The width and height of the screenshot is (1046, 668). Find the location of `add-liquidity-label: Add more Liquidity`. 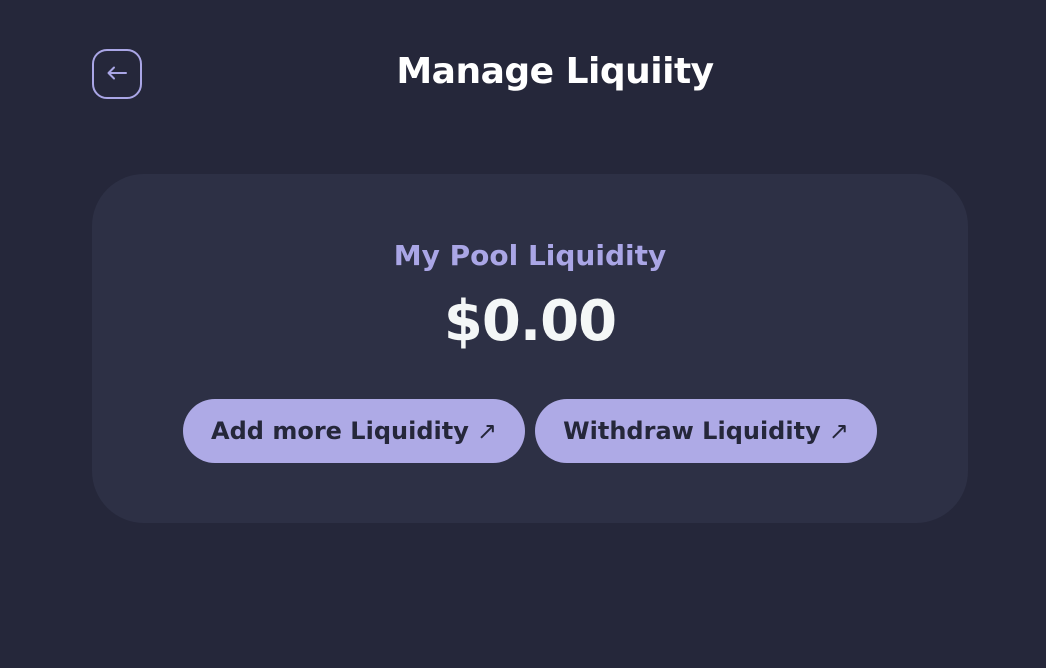

add-liquidity-label: Add more Liquidity is located at coordinates (340, 431).